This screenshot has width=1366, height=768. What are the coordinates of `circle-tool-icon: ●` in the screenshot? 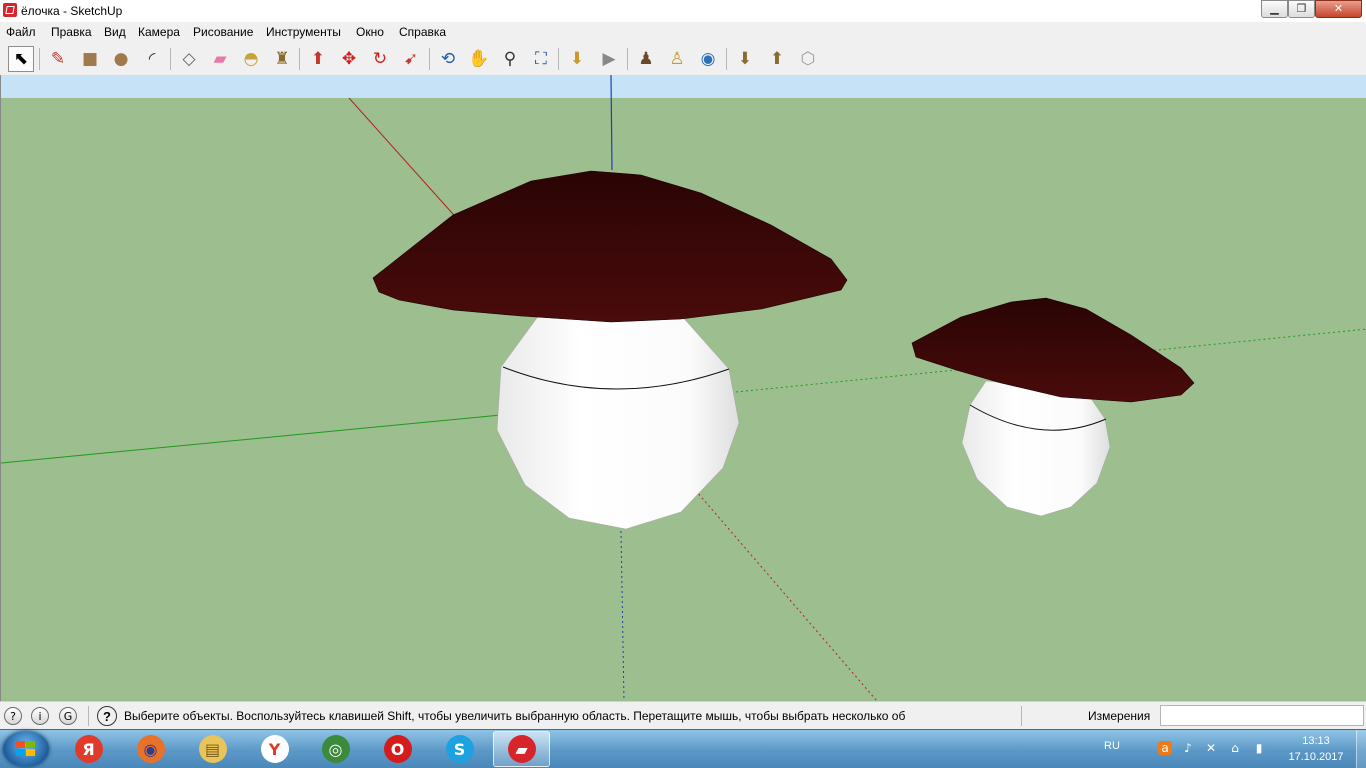 It's located at (121, 58).